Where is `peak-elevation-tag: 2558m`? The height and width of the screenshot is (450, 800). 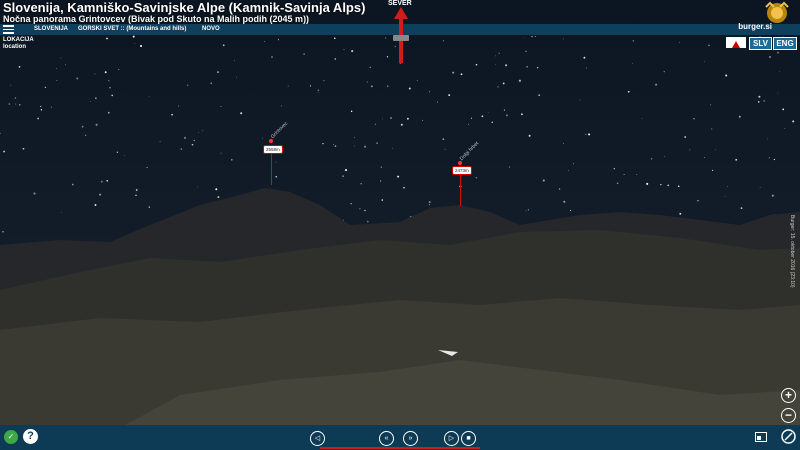 peak-elevation-tag: 2558m is located at coordinates (273, 149).